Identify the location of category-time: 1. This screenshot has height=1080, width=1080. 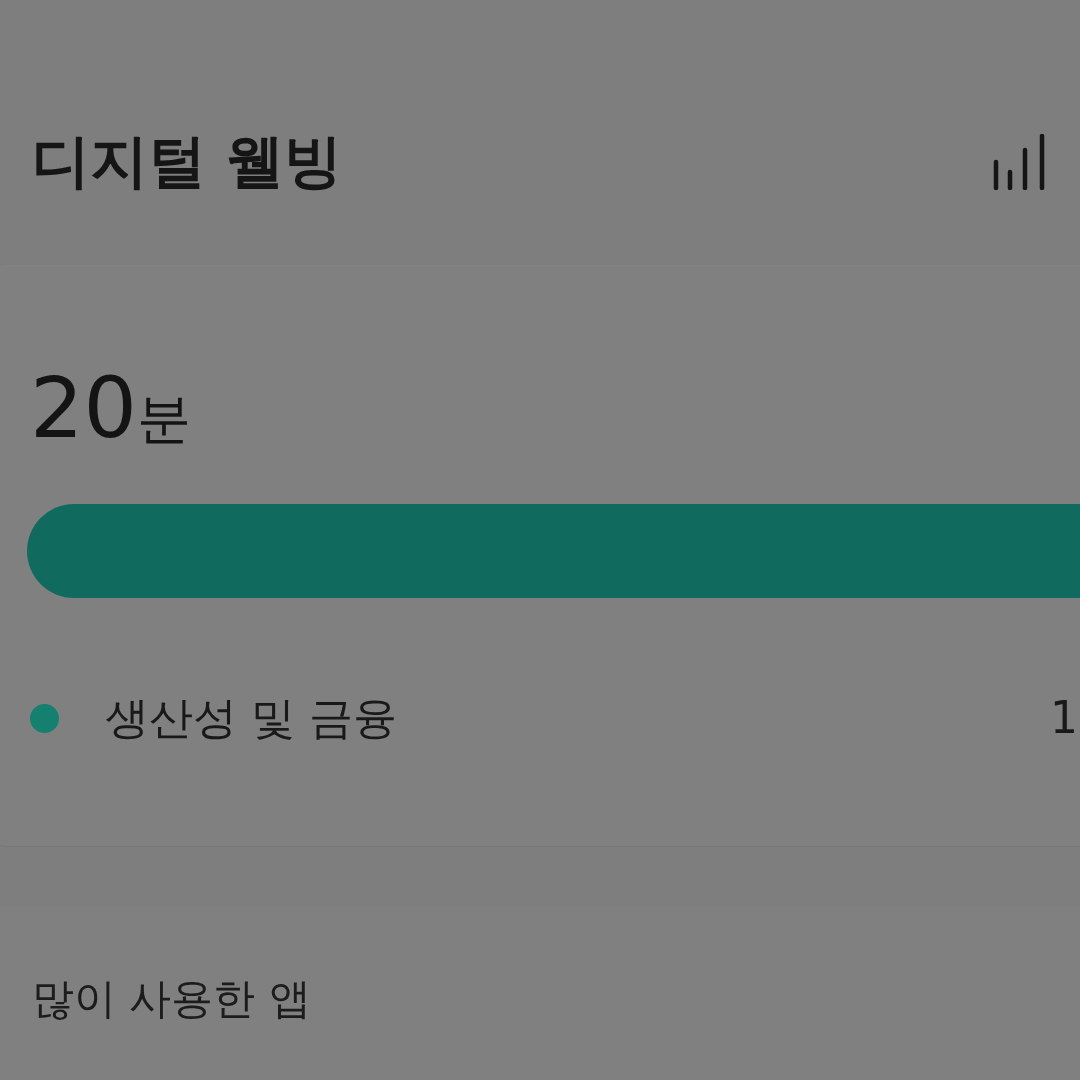
(1064, 718).